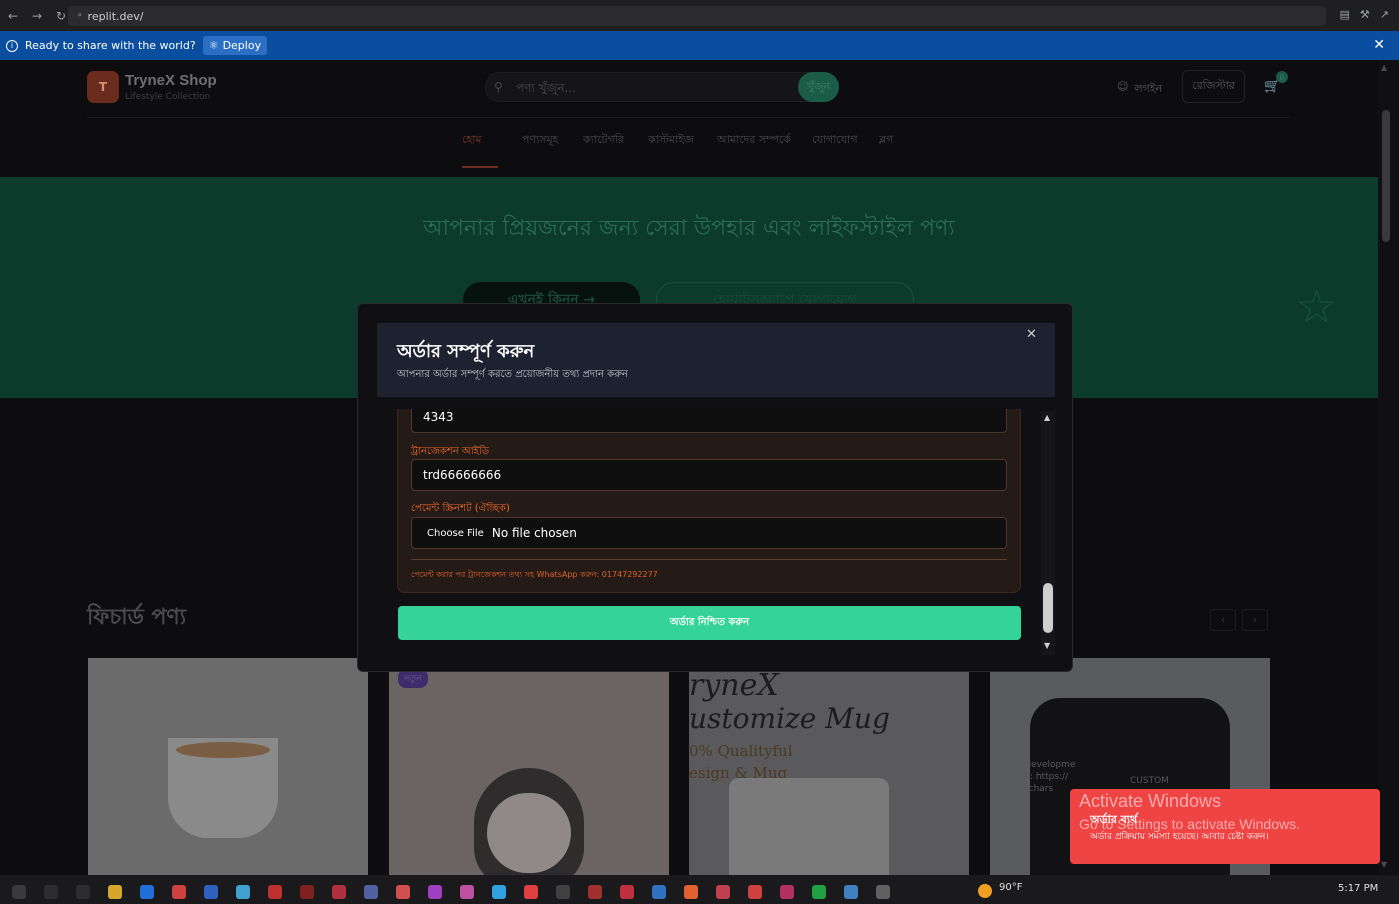  I want to click on transaction-id-field: trd66666666, so click(709, 475).